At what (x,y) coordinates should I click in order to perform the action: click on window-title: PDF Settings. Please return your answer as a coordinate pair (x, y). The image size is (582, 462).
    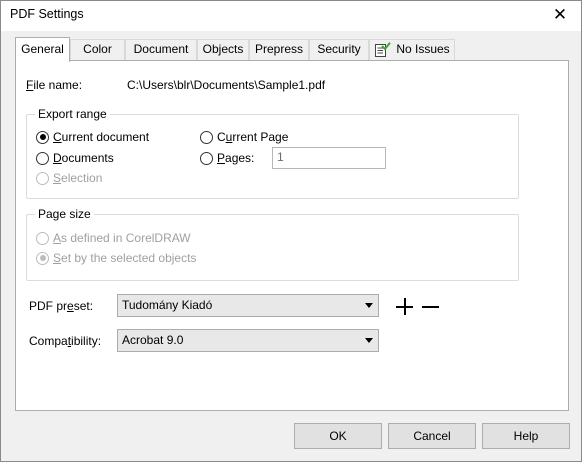
    Looking at the image, I should click on (47, 14).